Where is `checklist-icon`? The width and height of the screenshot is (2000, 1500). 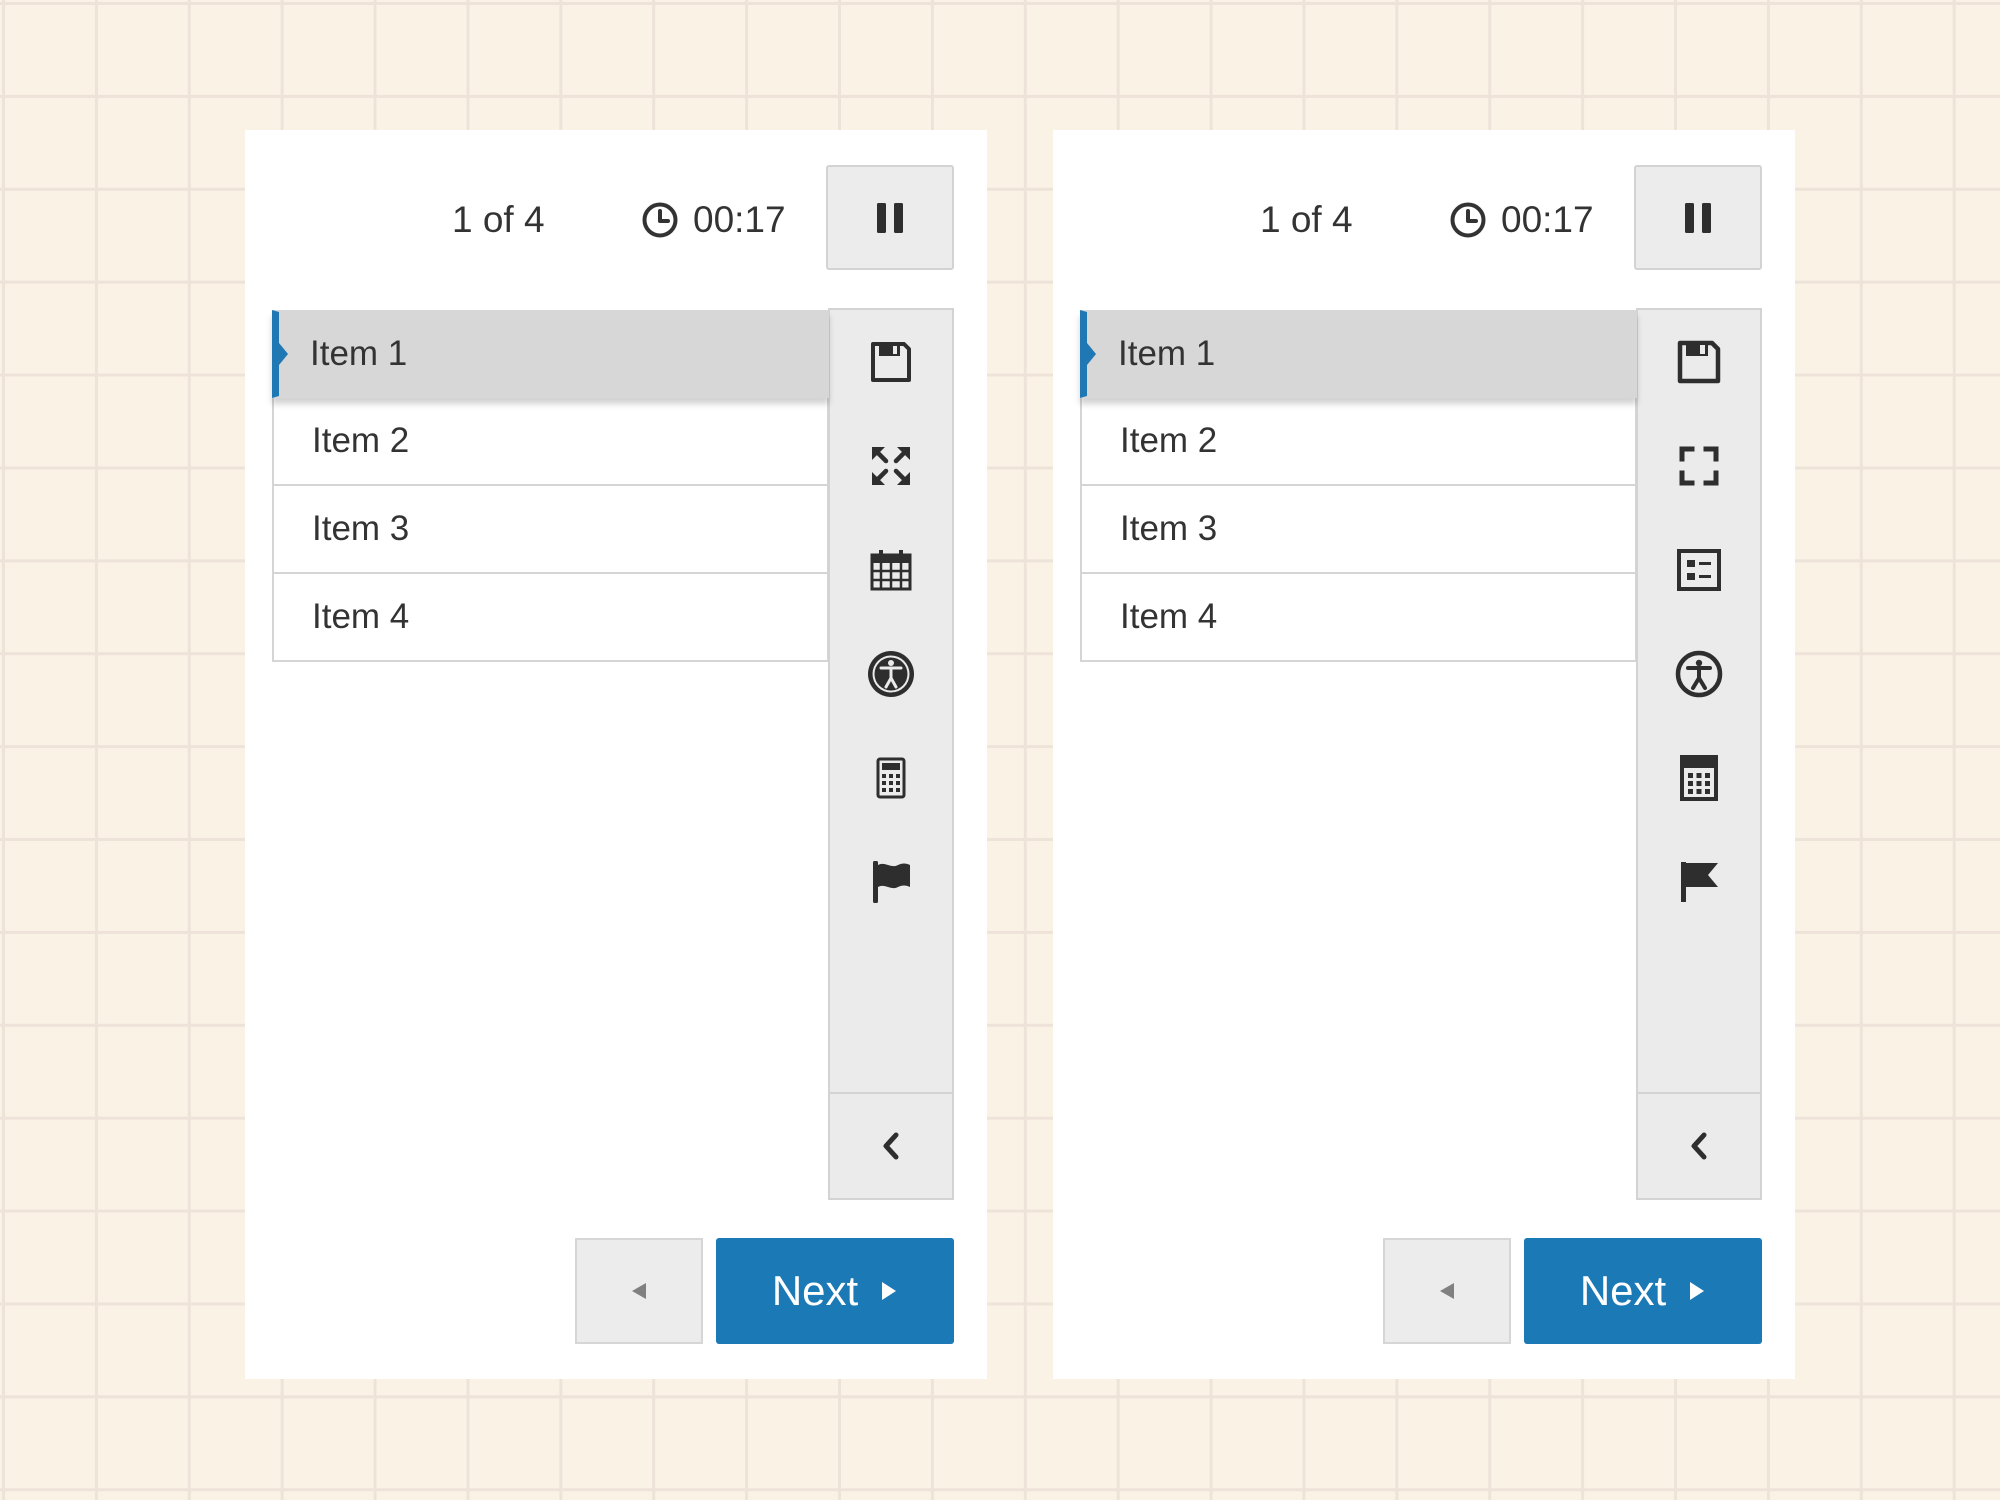 checklist-icon is located at coordinates (1699, 570).